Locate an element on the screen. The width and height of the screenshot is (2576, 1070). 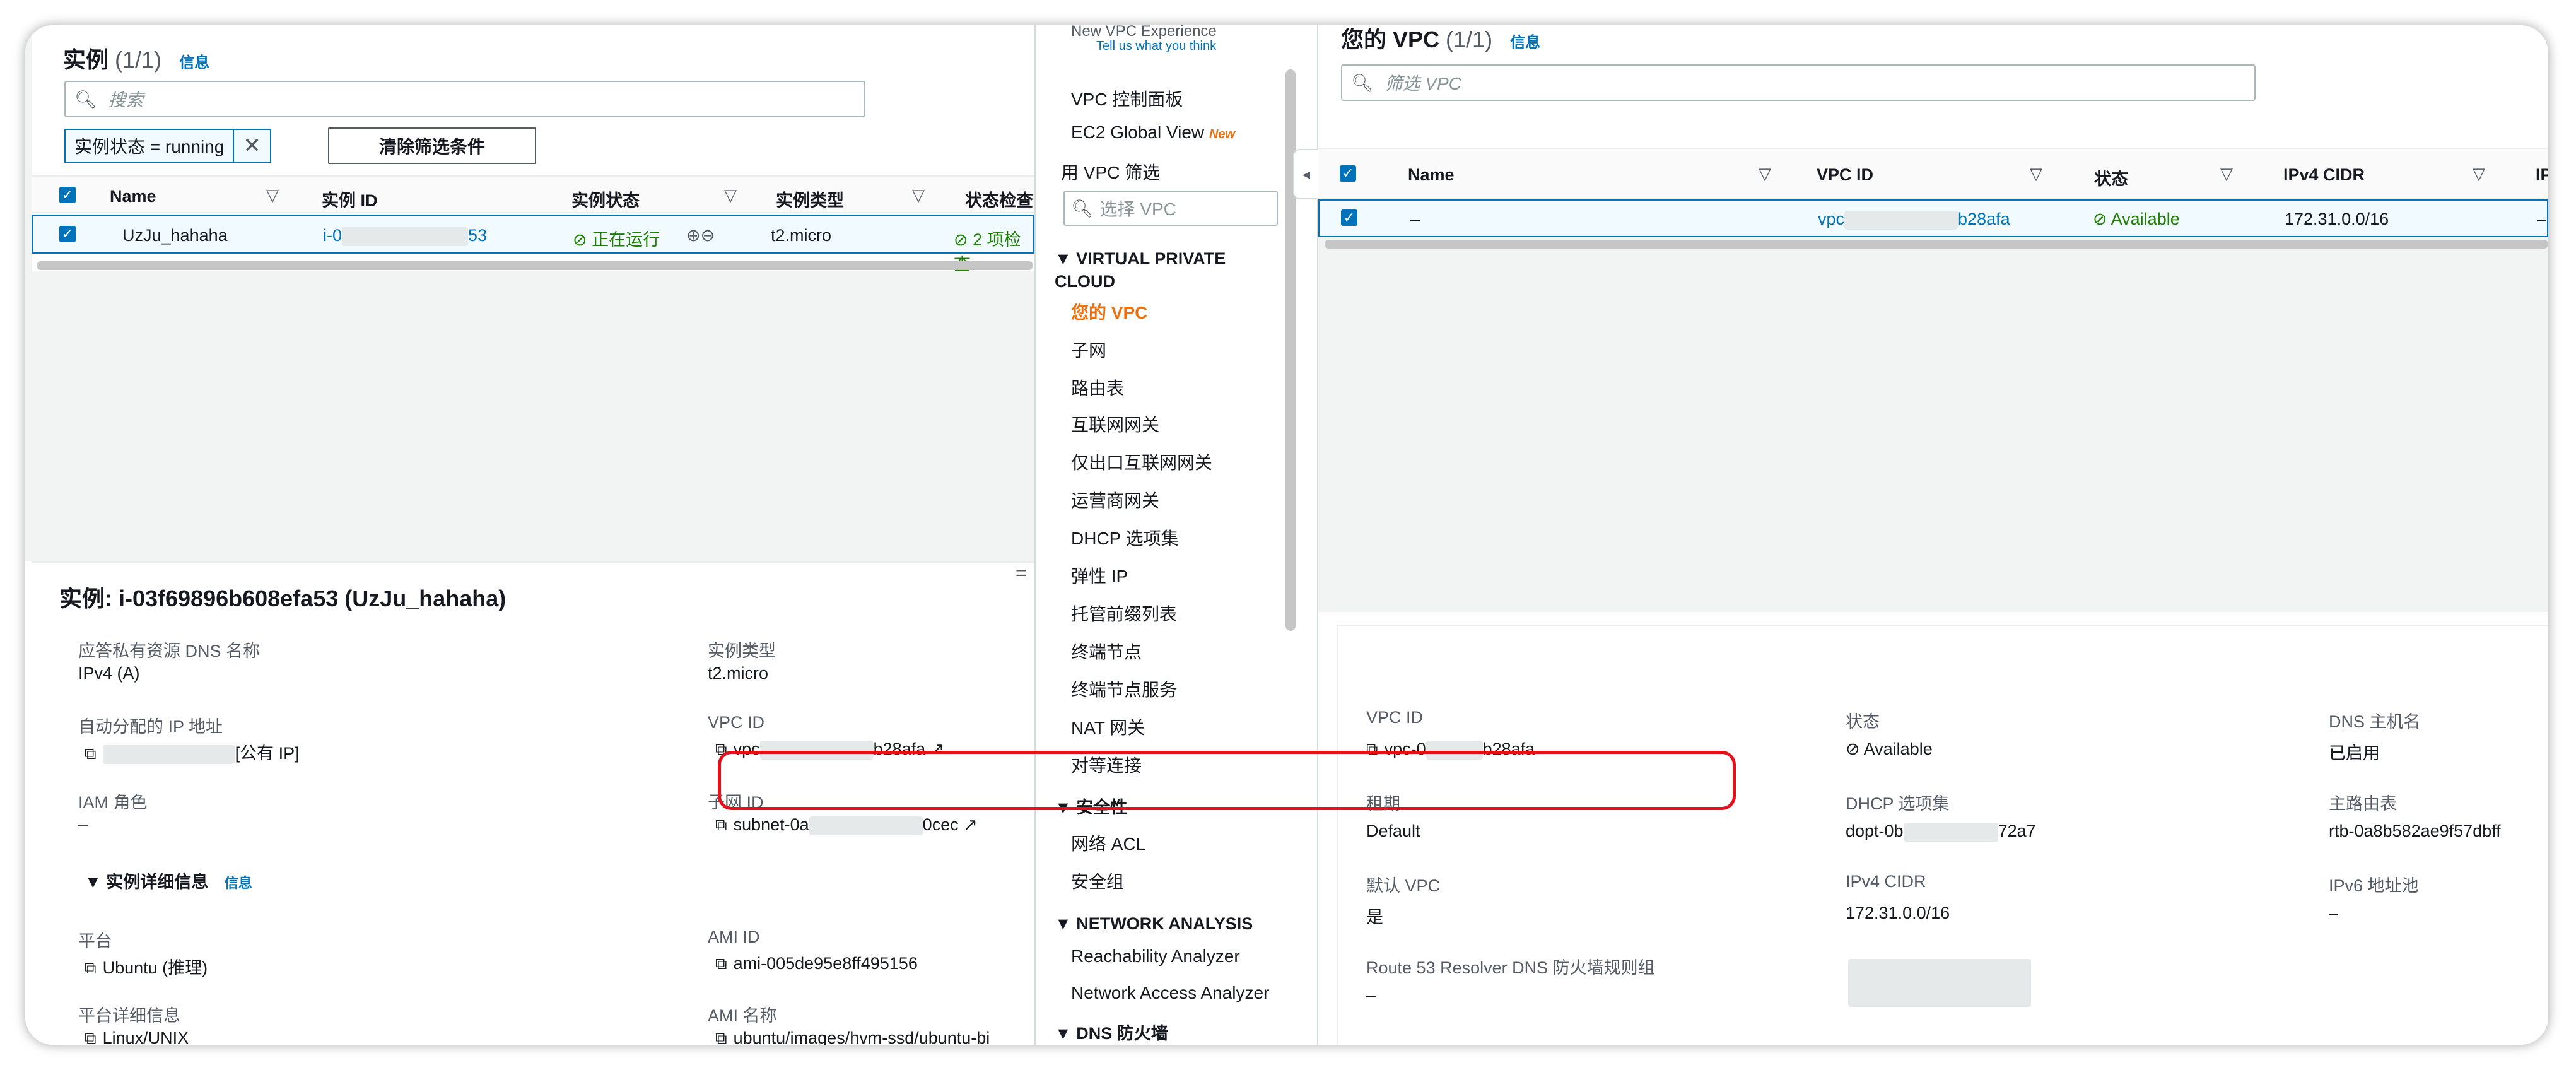
close-icon: ✕ is located at coordinates (252, 145).